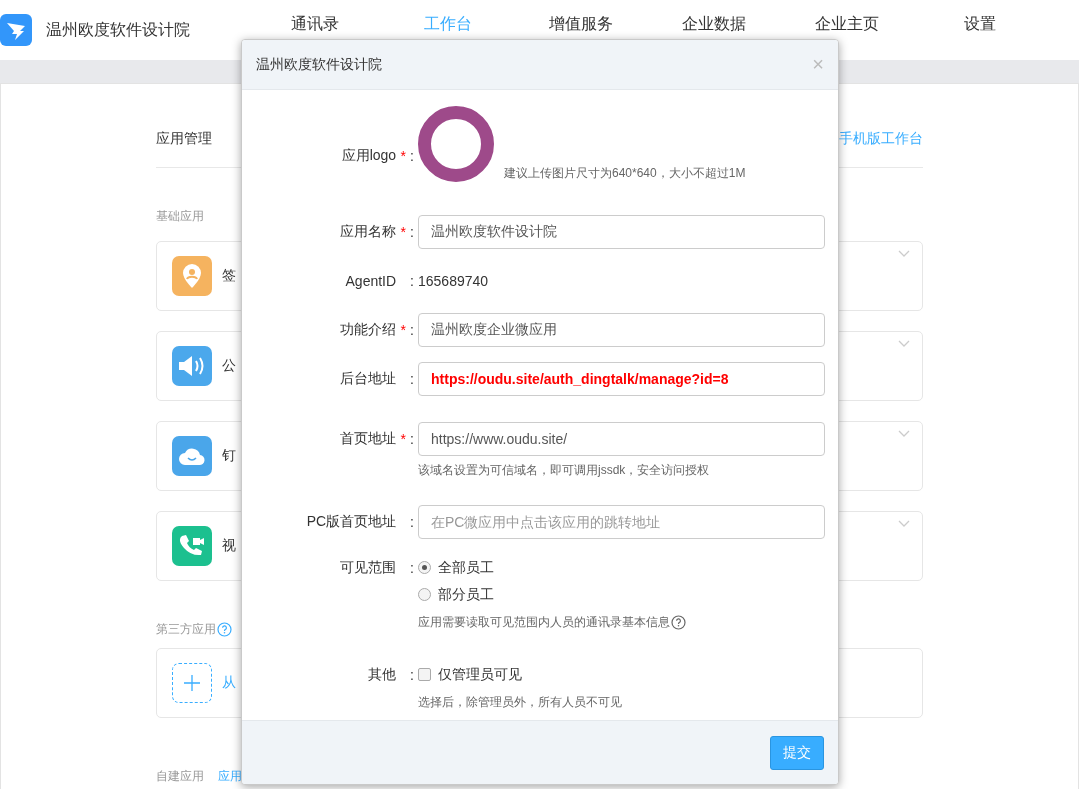 Image resolution: width=1079 pixels, height=789 pixels. What do you see at coordinates (180, 216) in the screenshot?
I see `section-title: 基础应用` at bounding box center [180, 216].